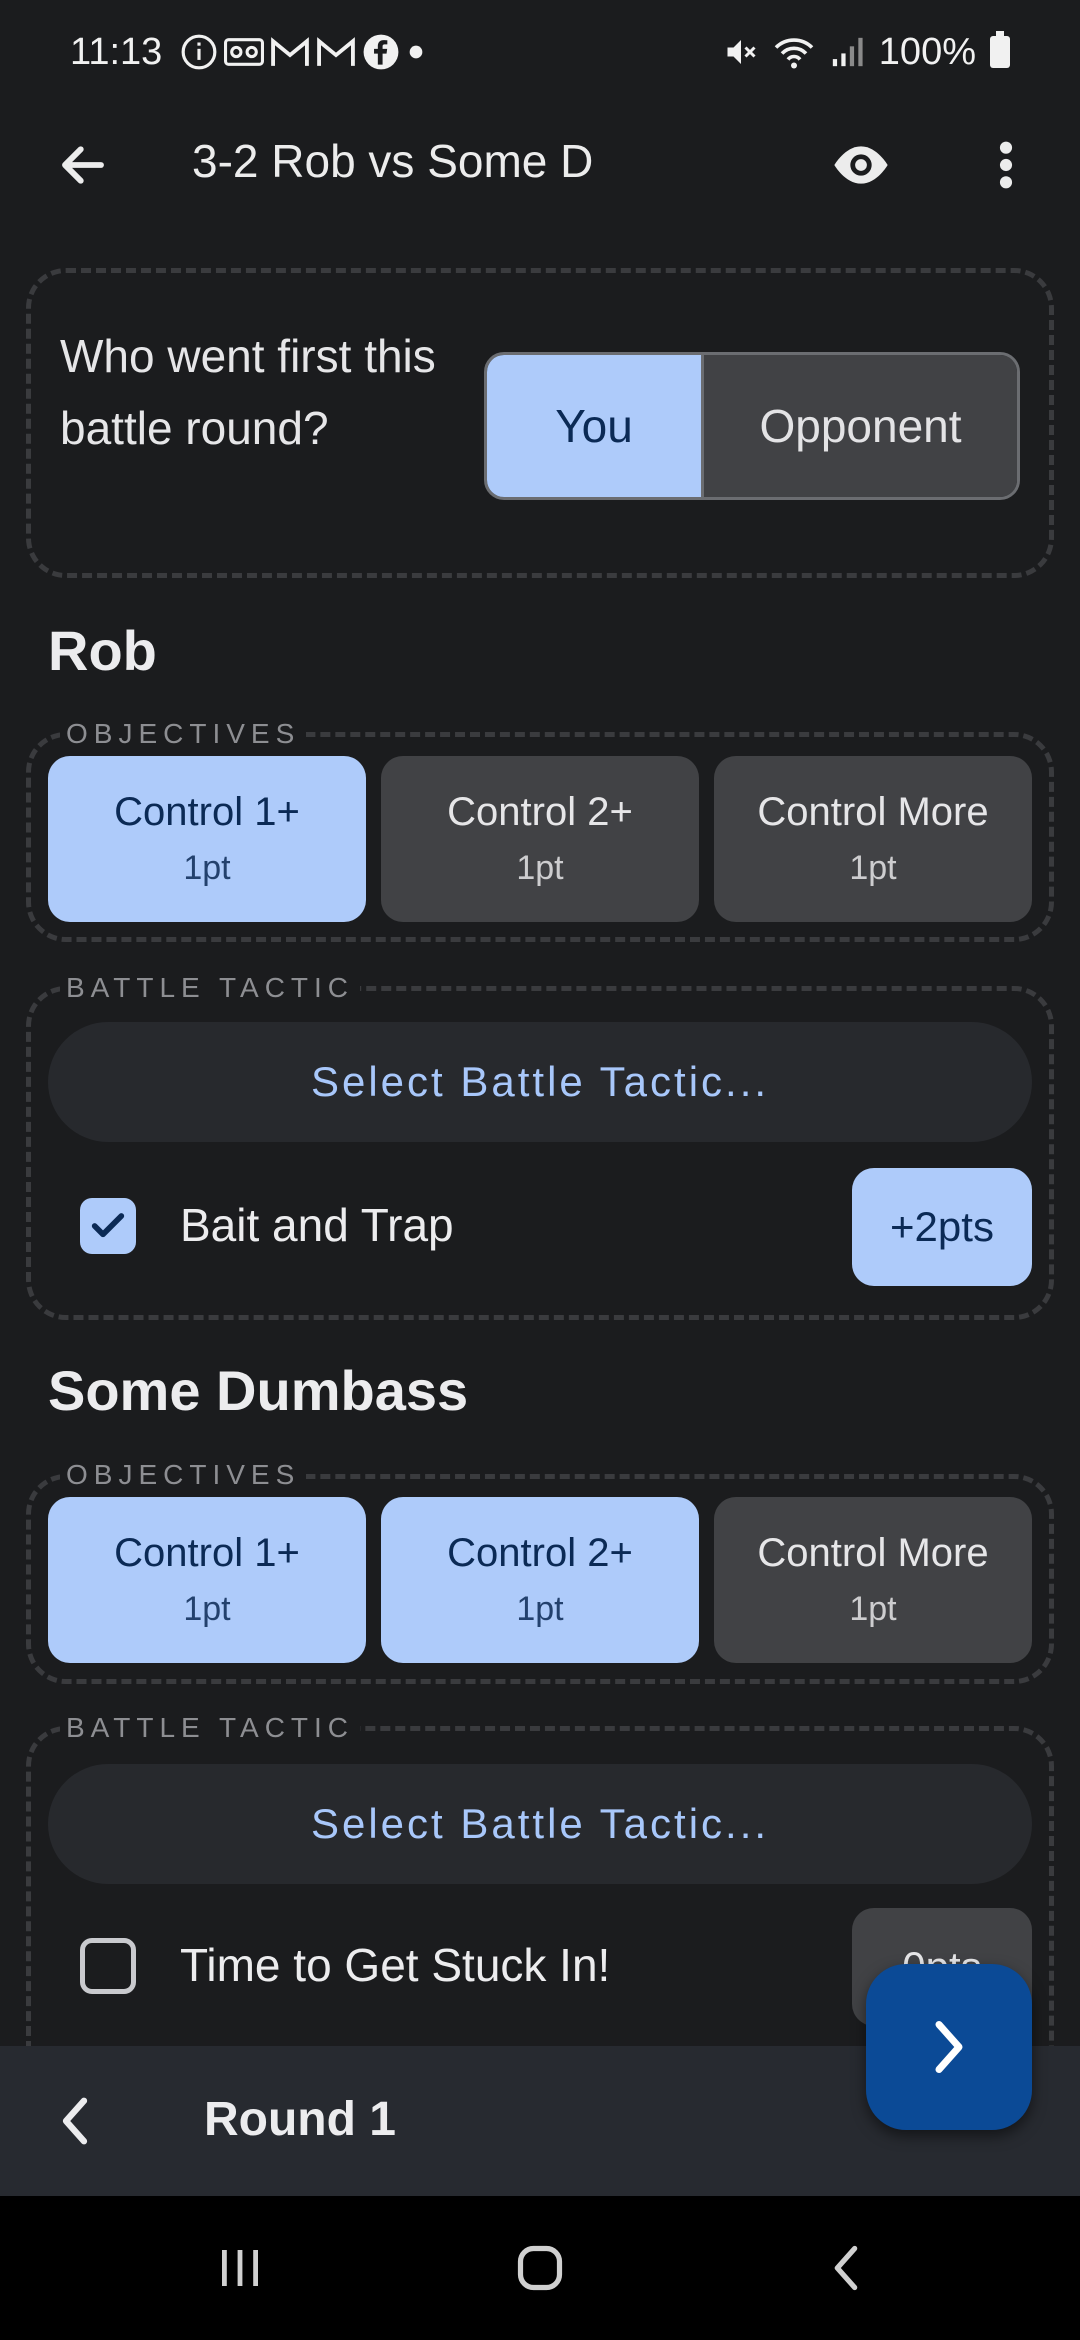 The height and width of the screenshot is (2340, 1080). What do you see at coordinates (395, 1965) in the screenshot?
I see `tactic-name: Time to Get Stuck In!` at bounding box center [395, 1965].